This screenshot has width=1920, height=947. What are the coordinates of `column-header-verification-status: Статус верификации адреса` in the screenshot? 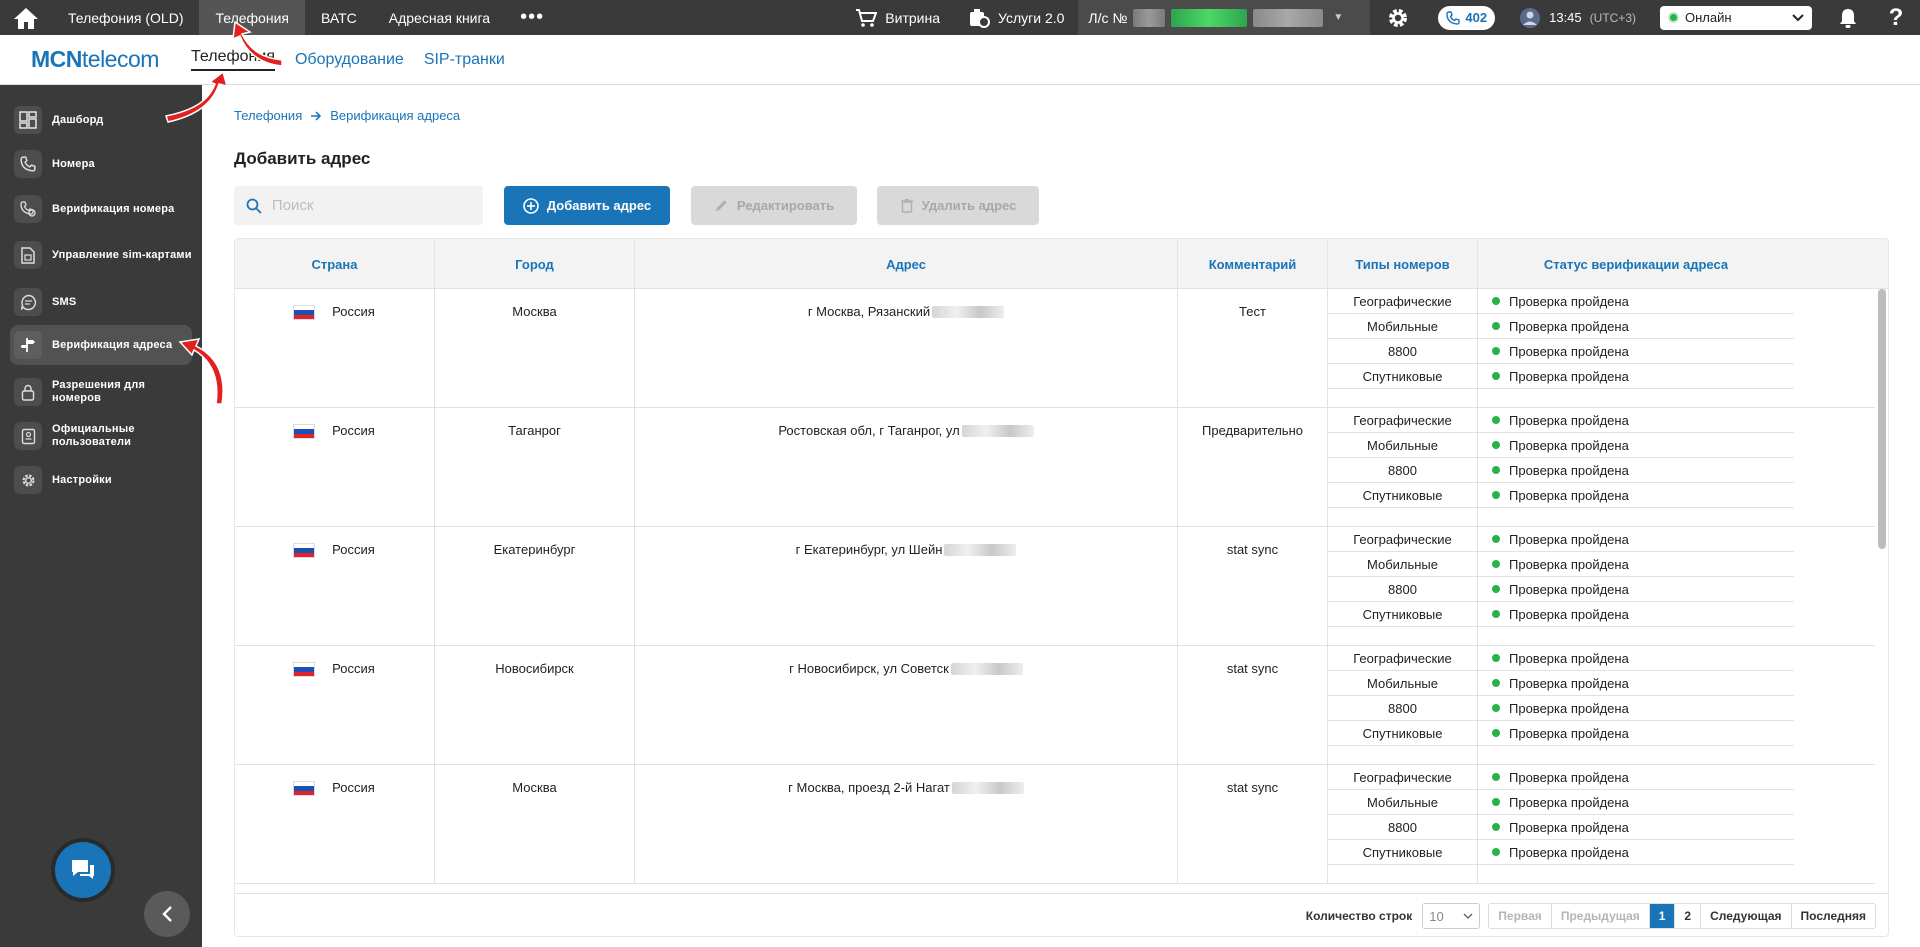 It's located at (1636, 264).